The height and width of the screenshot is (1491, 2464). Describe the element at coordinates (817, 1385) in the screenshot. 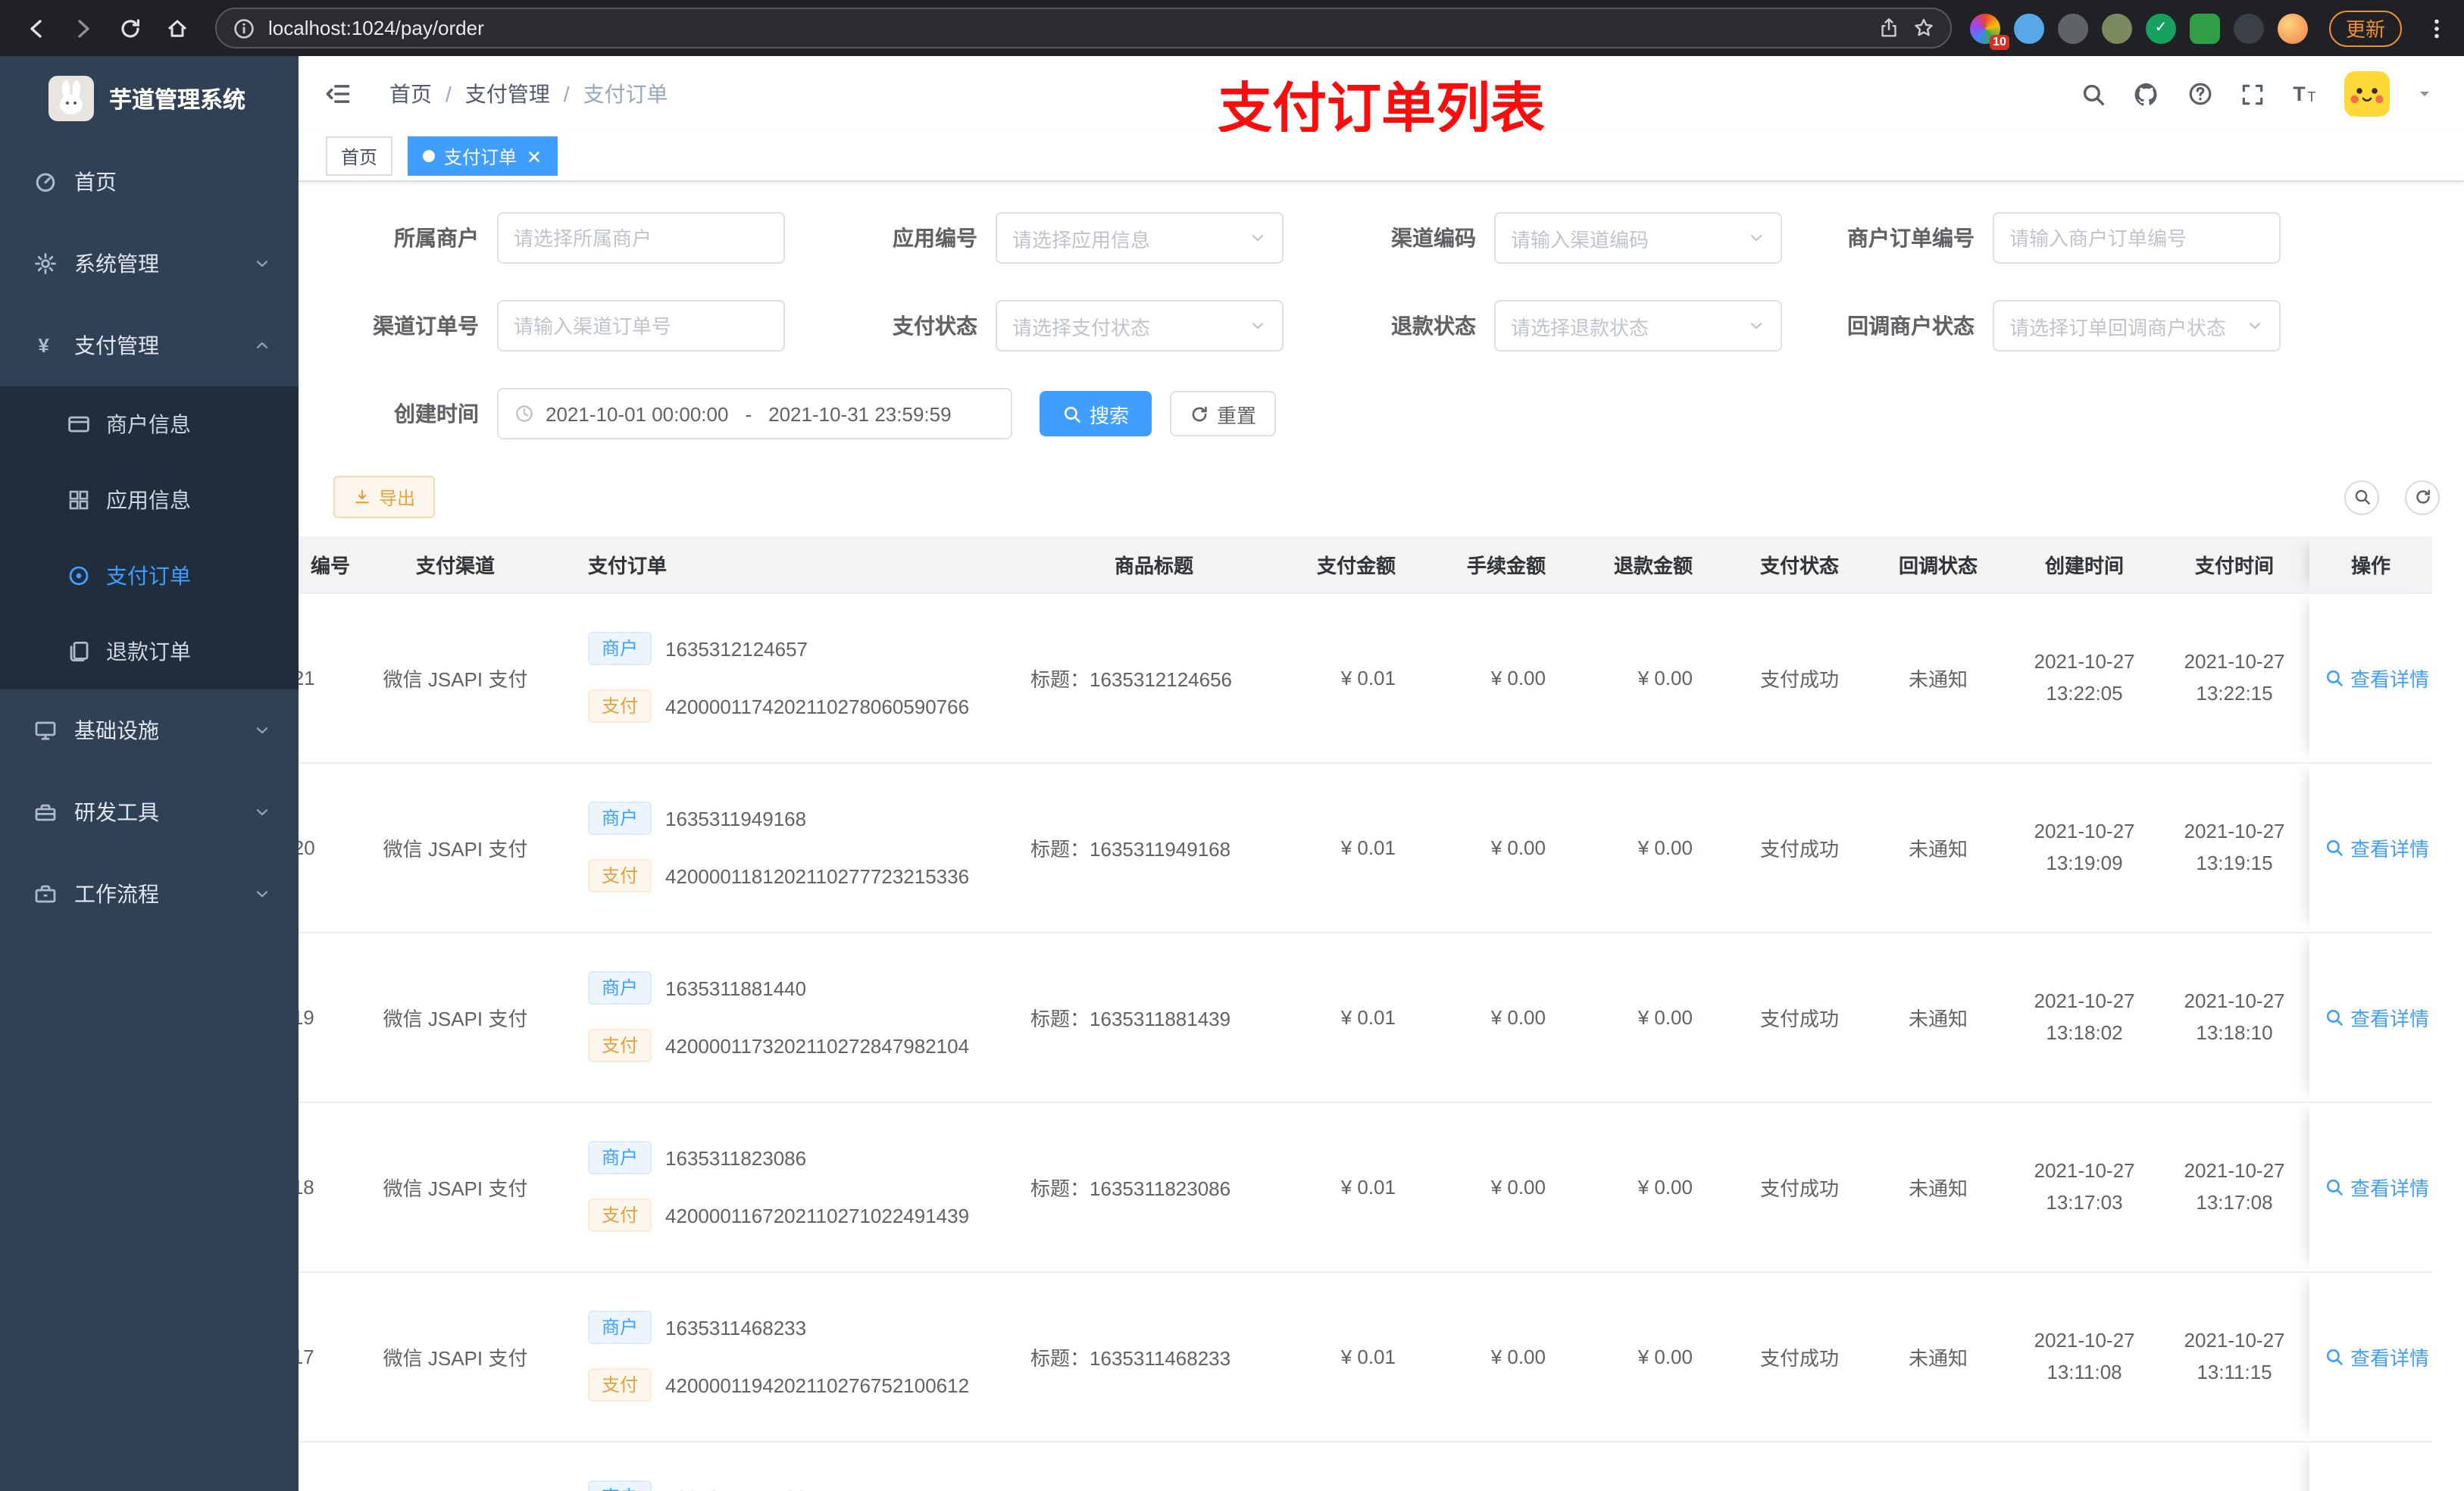

I see `pay-order-no: 4200001194202110276752100612` at that location.